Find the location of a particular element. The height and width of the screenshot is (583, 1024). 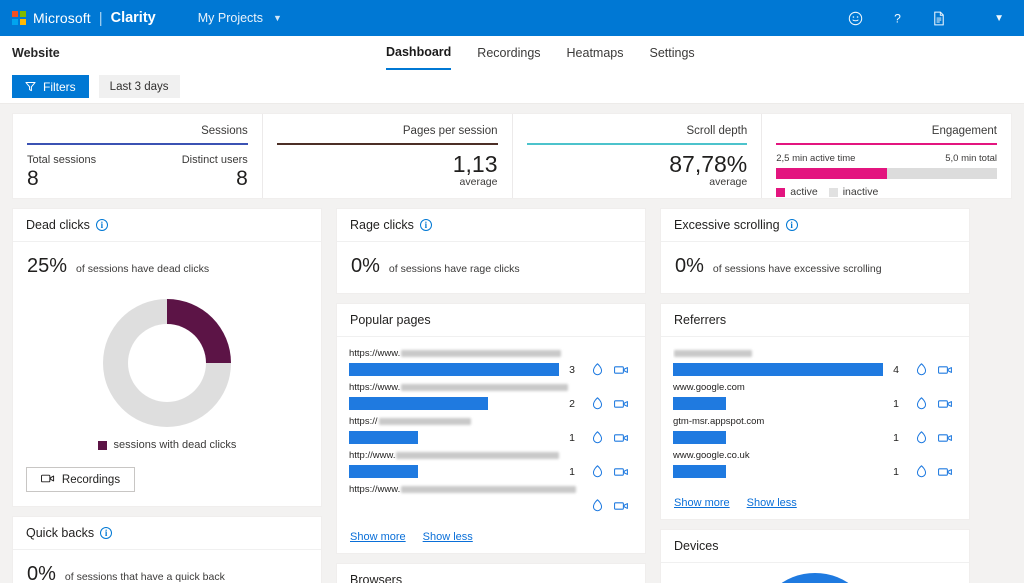

date-range-chip: Last 3 days is located at coordinates (139, 86).